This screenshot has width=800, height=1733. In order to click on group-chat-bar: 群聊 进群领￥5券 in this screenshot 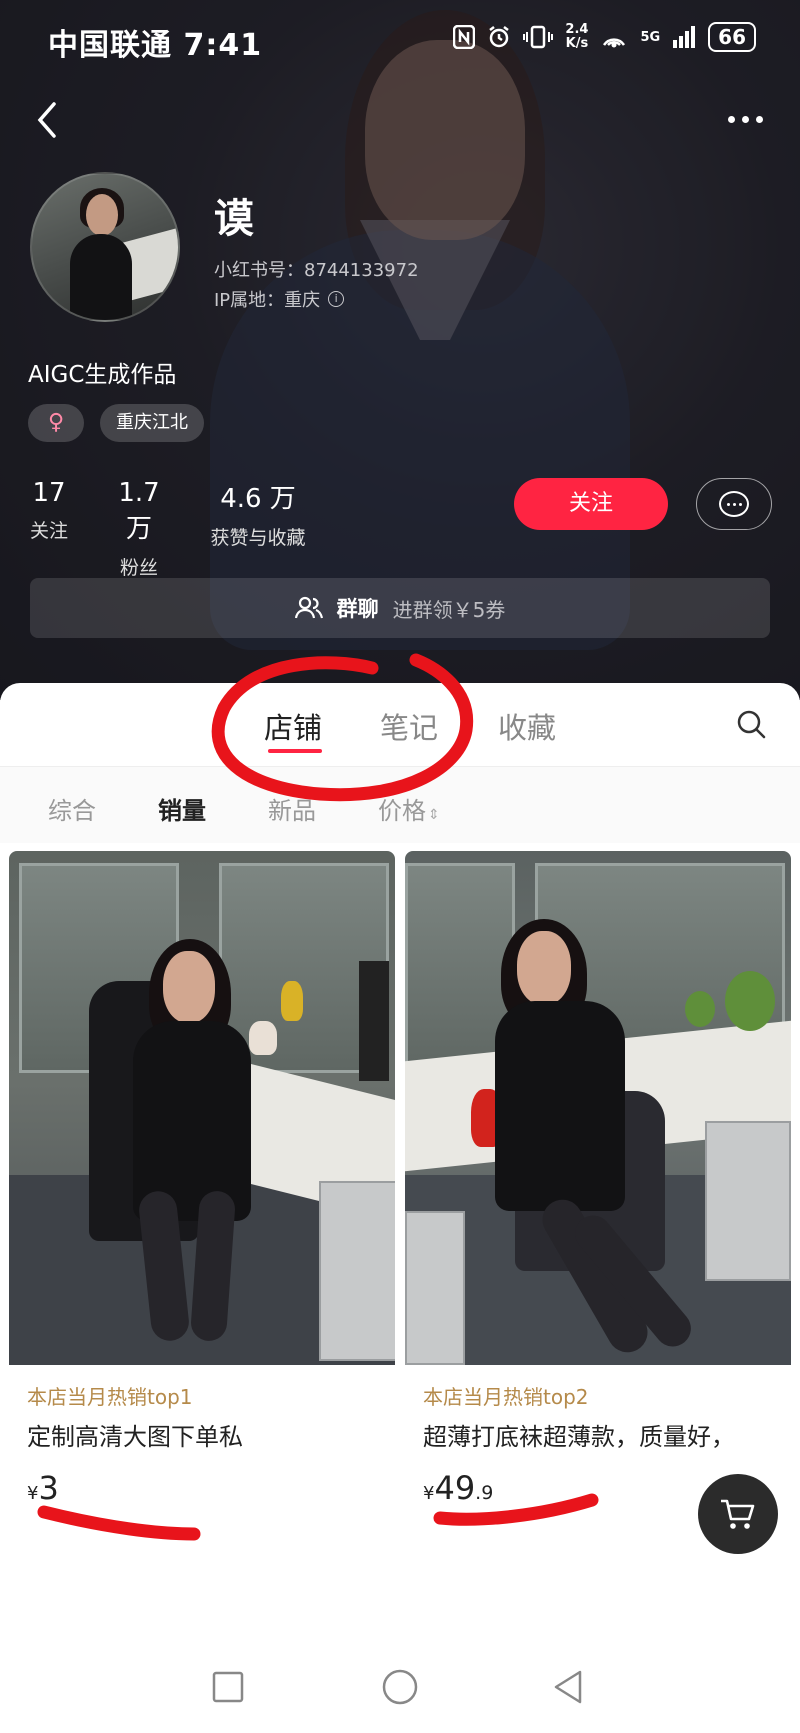, I will do `click(400, 608)`.